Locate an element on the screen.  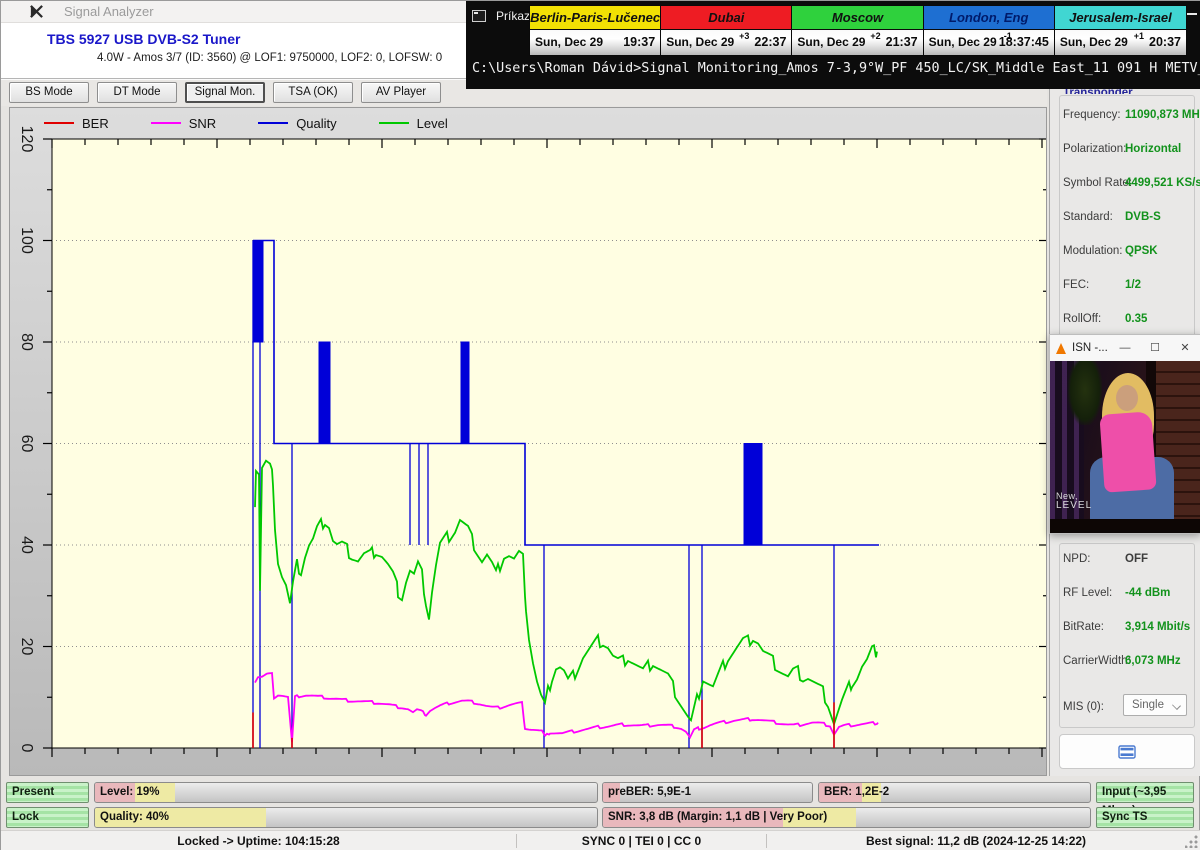
status-badge-lock: Lock is located at coordinates (47, 817).